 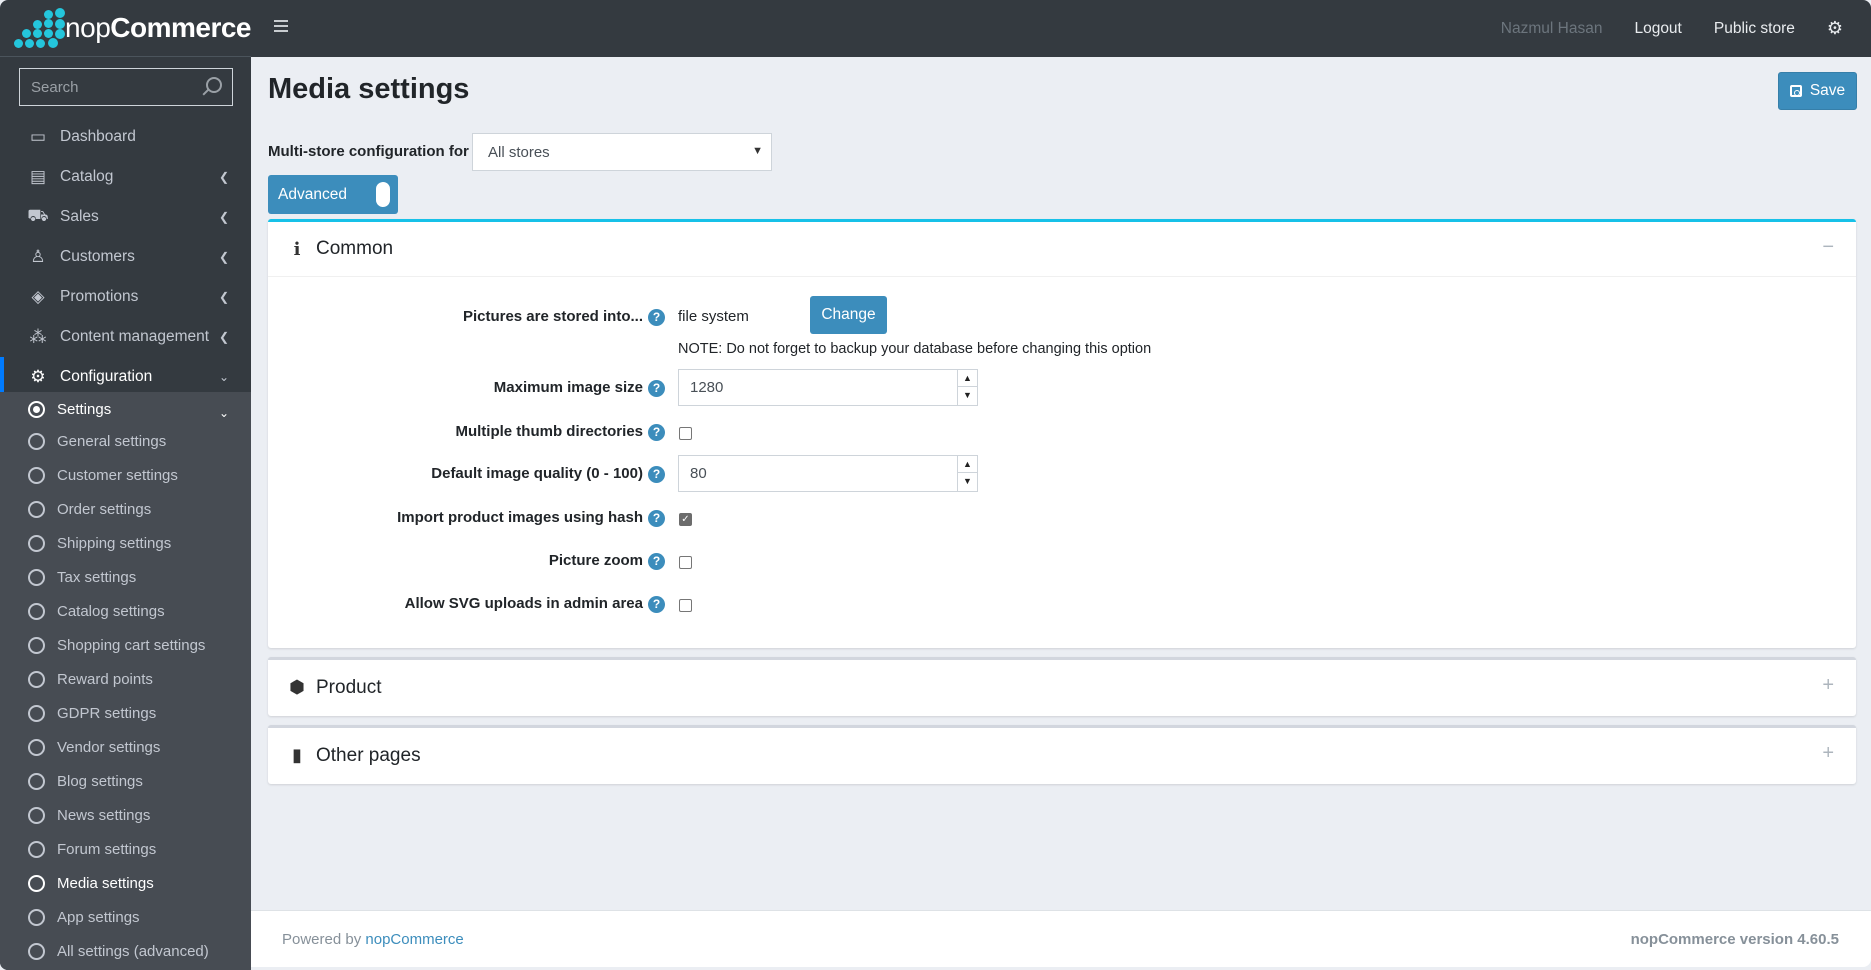 What do you see at coordinates (38, 296) in the screenshot?
I see `tags-icon: ◈` at bounding box center [38, 296].